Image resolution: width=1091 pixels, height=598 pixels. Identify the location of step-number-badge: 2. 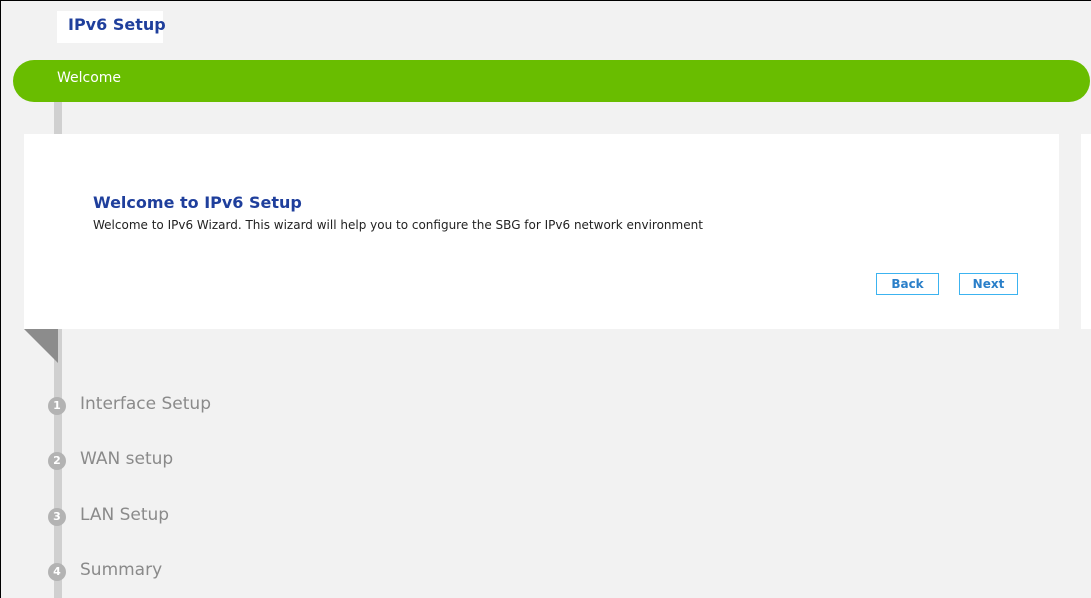
(57, 461).